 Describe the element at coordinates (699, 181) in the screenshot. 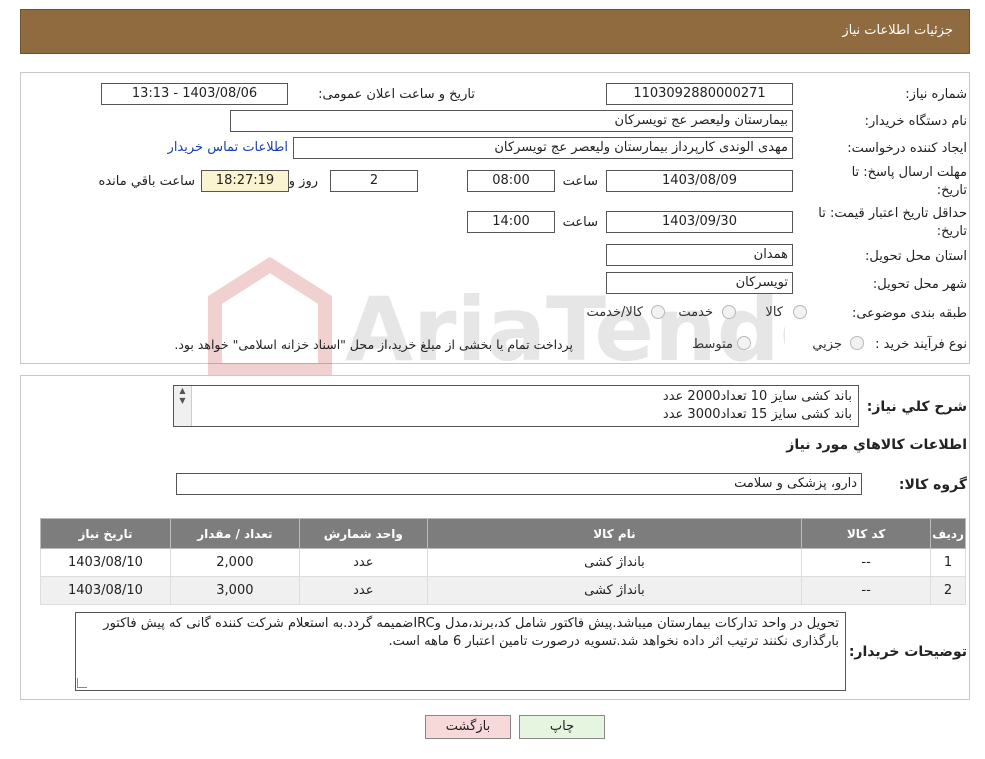

I see `deadline-date-field: 1403/08/09` at that location.